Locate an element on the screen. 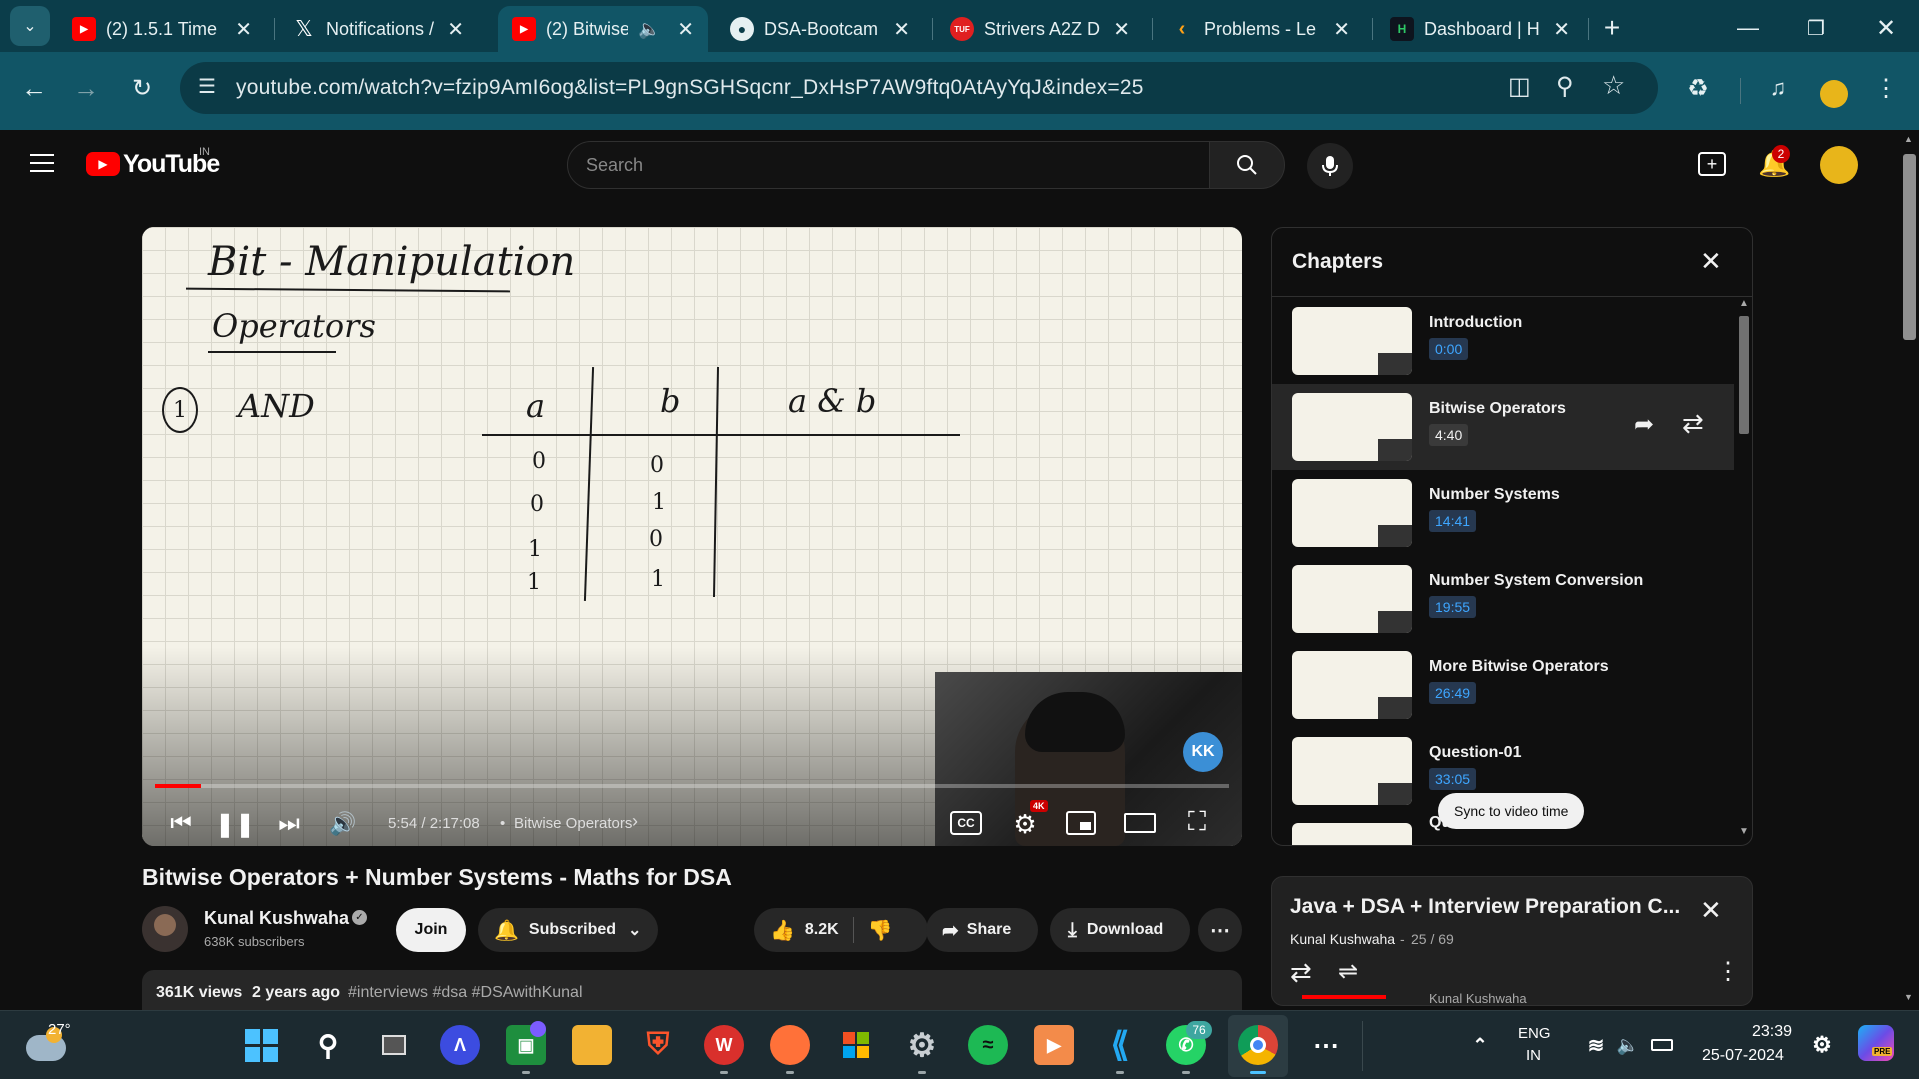  chapter-item: Introduction 0:00 is located at coordinates (1503, 341).